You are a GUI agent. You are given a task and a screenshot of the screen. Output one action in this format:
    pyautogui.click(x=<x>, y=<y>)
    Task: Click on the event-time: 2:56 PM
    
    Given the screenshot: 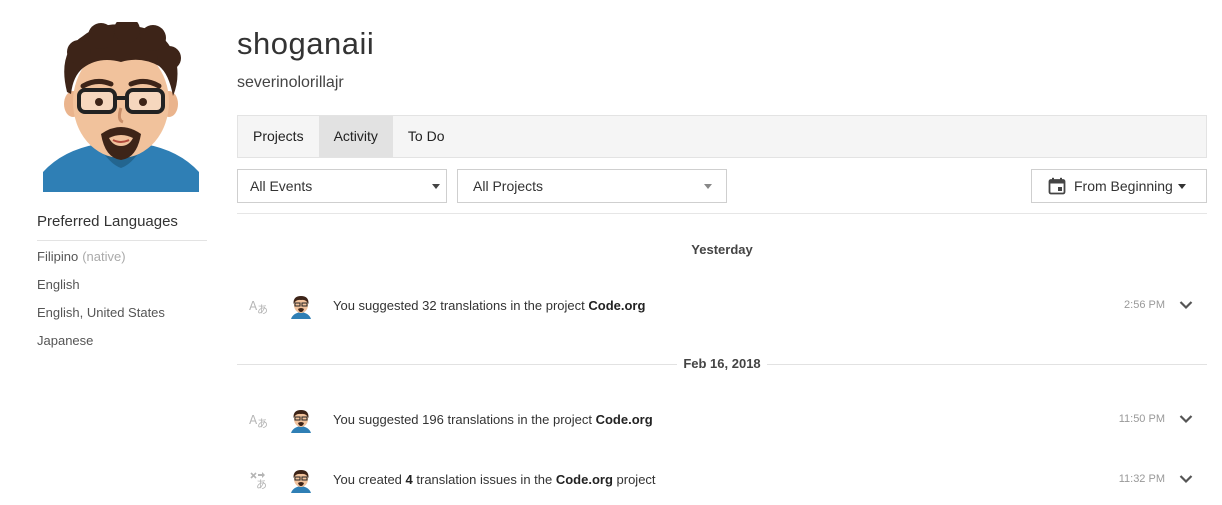 What is the action you would take?
    pyautogui.click(x=1144, y=305)
    